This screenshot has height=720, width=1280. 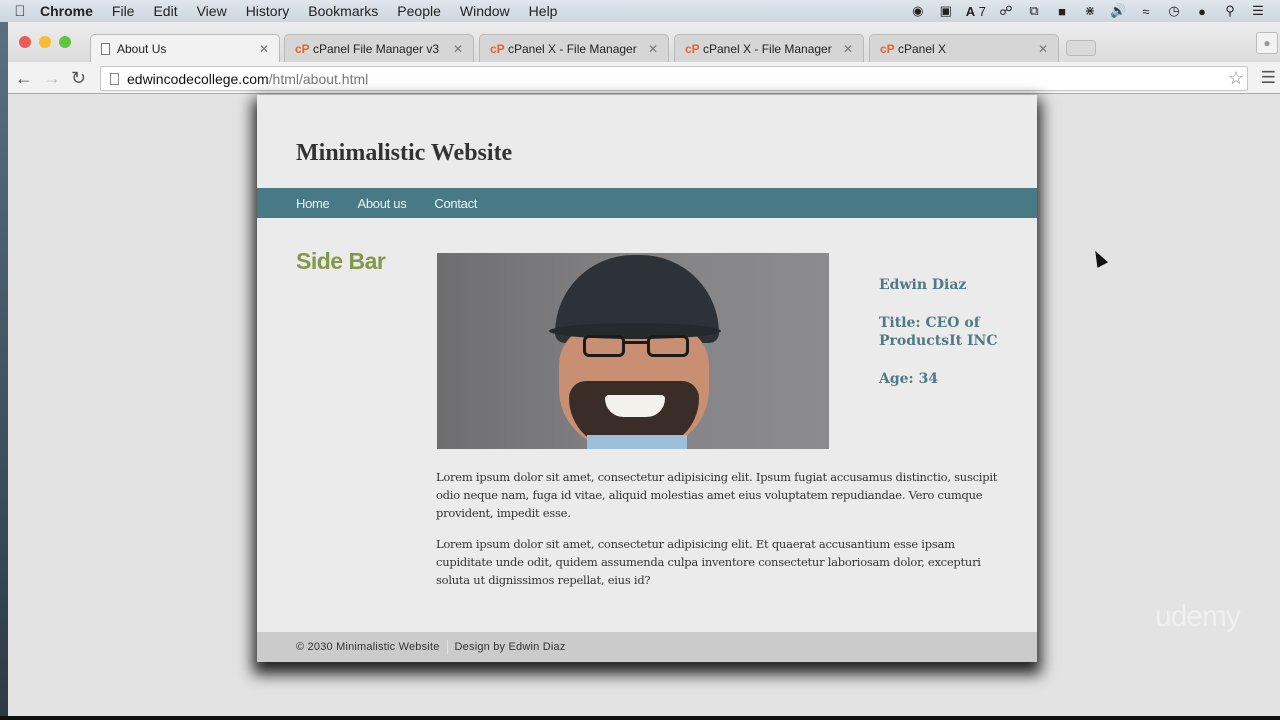 What do you see at coordinates (65, 42) in the screenshot?
I see `window-maximize-button` at bounding box center [65, 42].